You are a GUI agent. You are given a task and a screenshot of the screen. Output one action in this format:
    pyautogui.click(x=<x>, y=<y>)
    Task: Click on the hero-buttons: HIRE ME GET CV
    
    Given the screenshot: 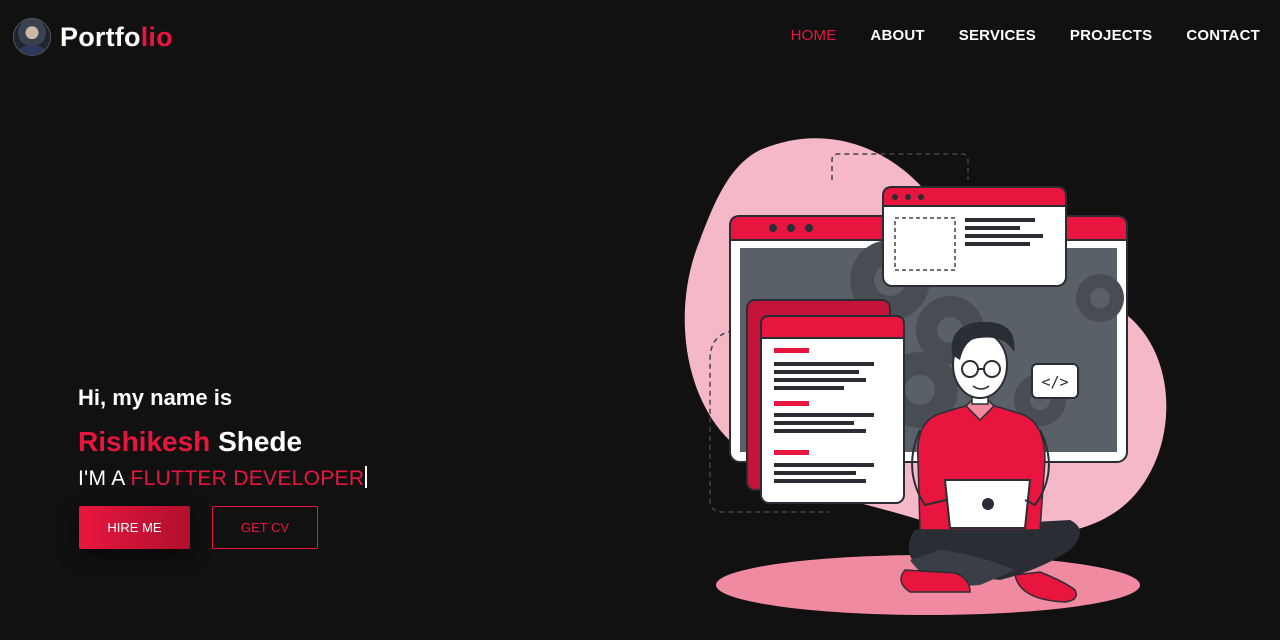 What is the action you would take?
    pyautogui.click(x=198, y=527)
    